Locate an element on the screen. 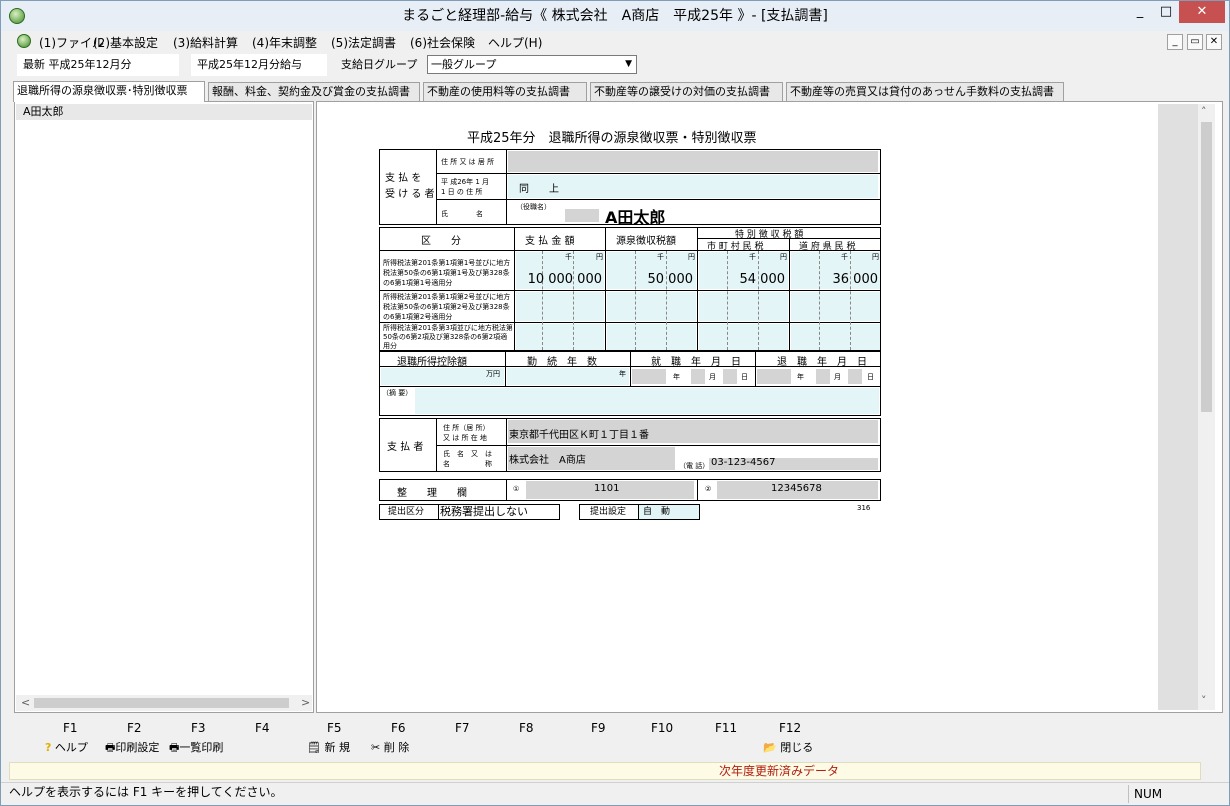 This screenshot has width=1230, height=806. list-item: A田太郎 is located at coordinates (164, 112).